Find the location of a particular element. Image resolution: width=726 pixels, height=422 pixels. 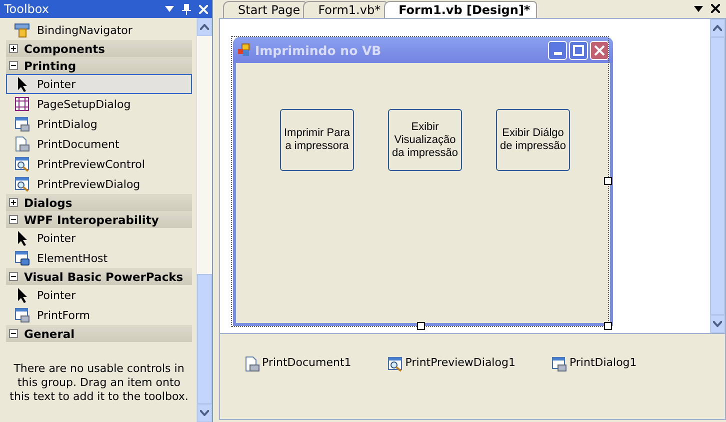

dropdown-icon is located at coordinates (698, 9).